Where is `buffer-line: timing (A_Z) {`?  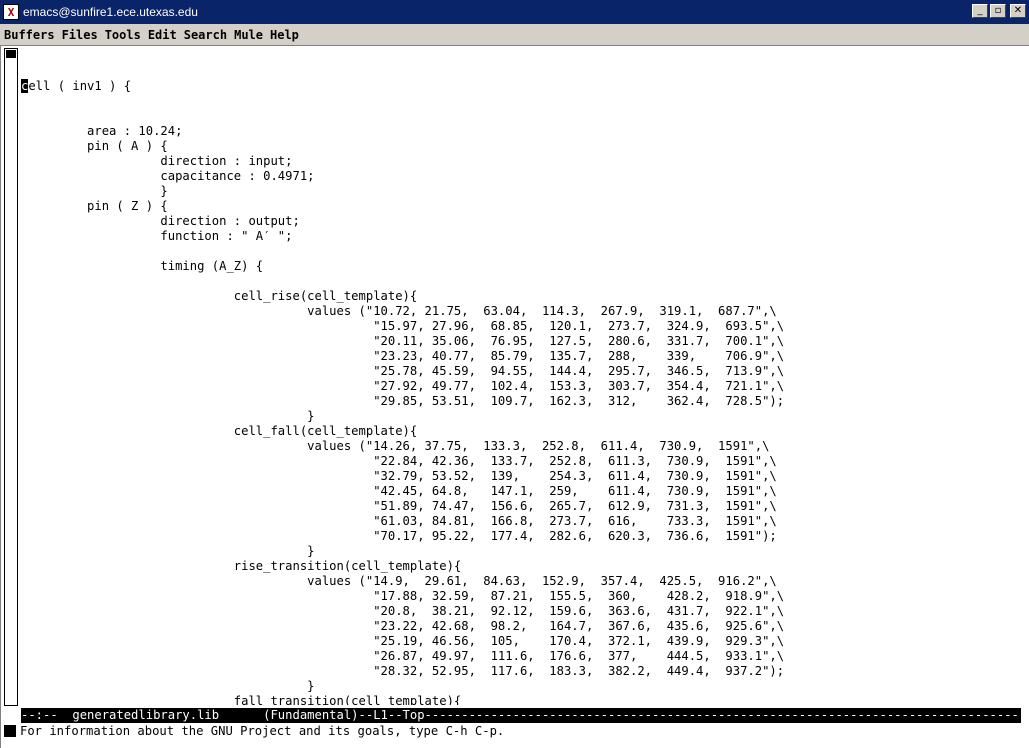
buffer-line: timing (A_Z) { is located at coordinates (142, 266).